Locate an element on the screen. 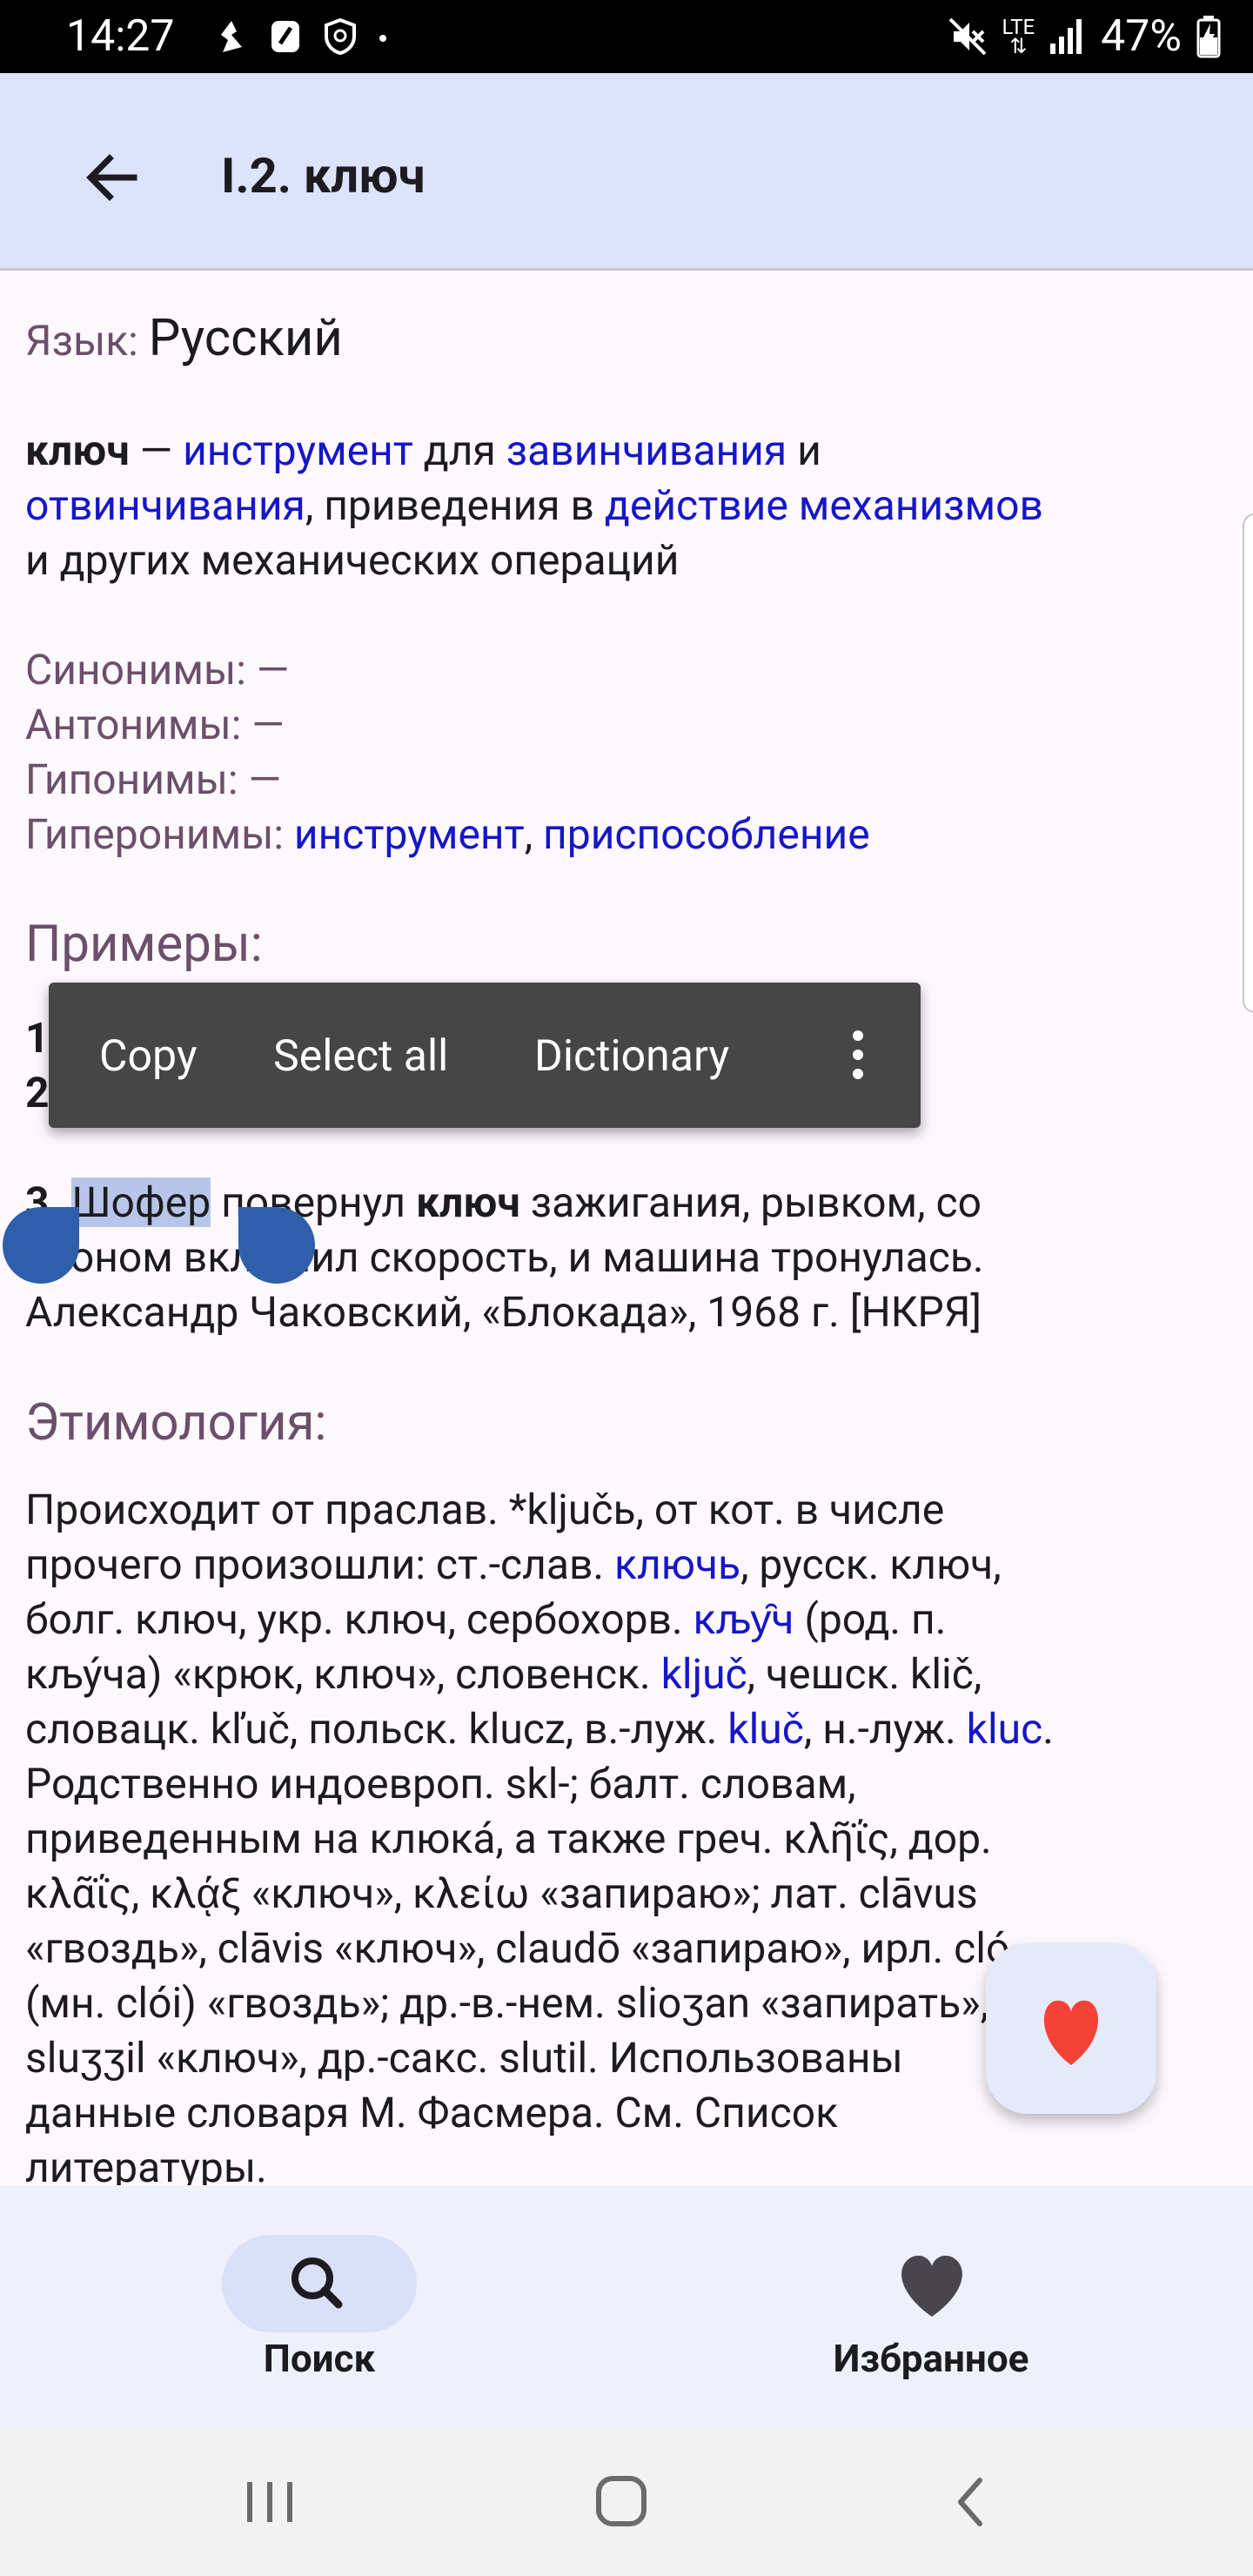  selected-word: Шофер is located at coordinates (141, 1202).